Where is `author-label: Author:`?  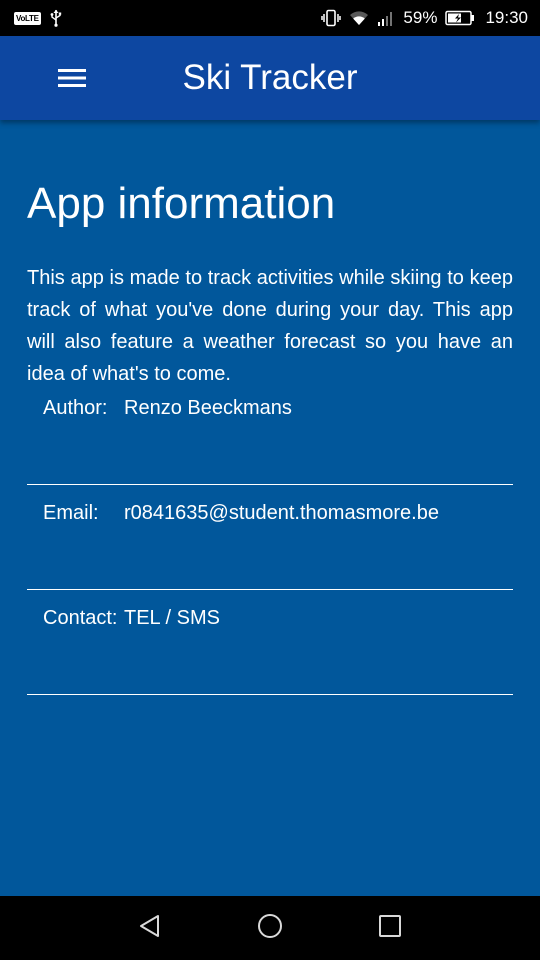
author-label: Author: is located at coordinates (75, 408).